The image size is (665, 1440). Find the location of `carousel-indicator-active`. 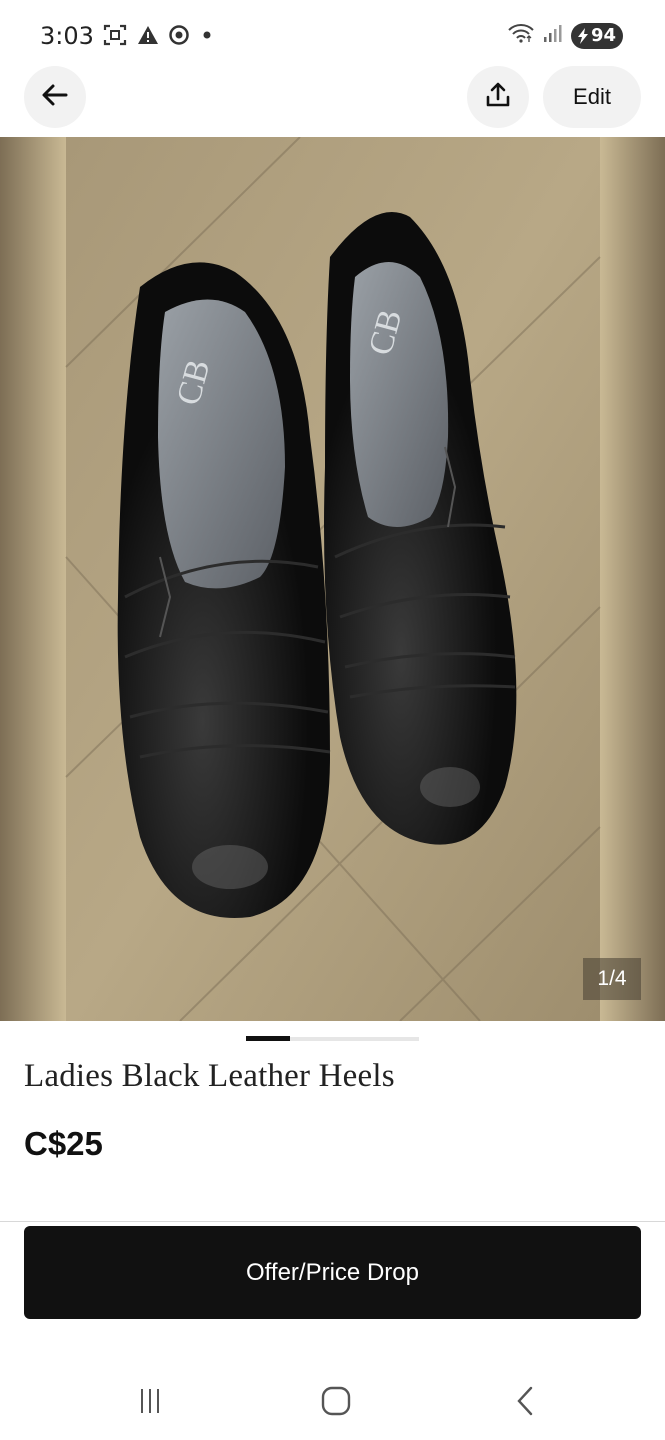

carousel-indicator-active is located at coordinates (268, 1038).